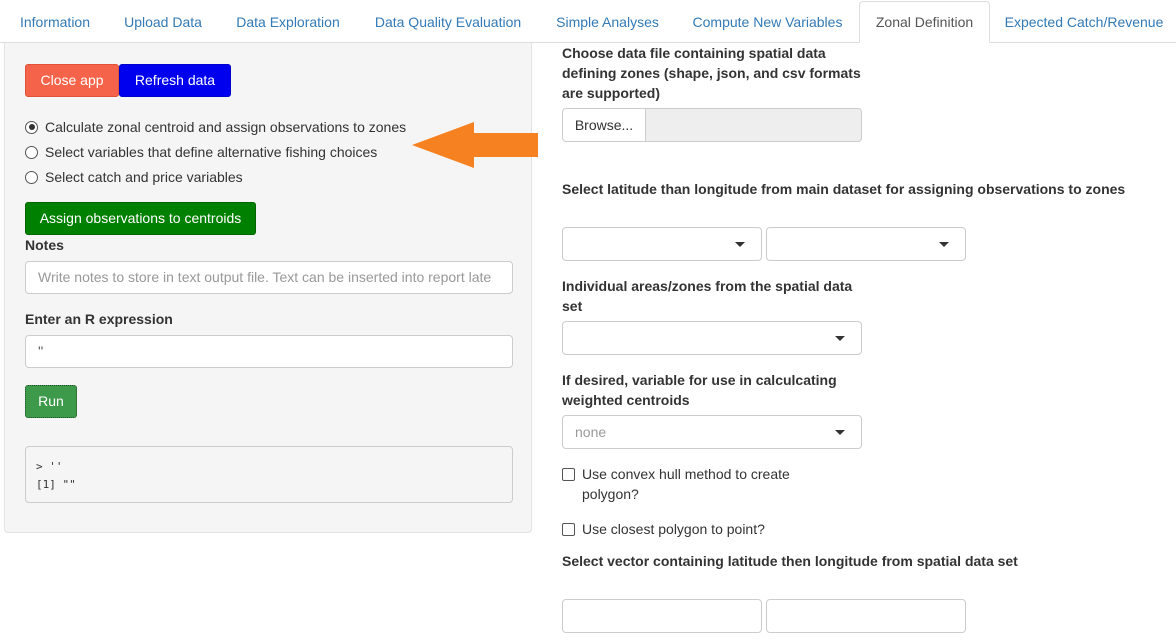  What do you see at coordinates (712, 432) in the screenshot?
I see `weighted-centroid-select: none` at bounding box center [712, 432].